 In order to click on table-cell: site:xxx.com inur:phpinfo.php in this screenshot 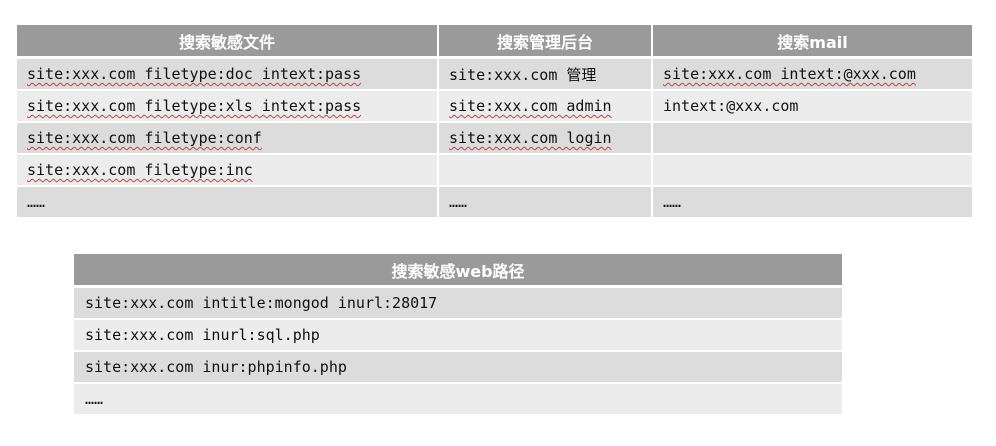, I will do `click(458, 367)`.